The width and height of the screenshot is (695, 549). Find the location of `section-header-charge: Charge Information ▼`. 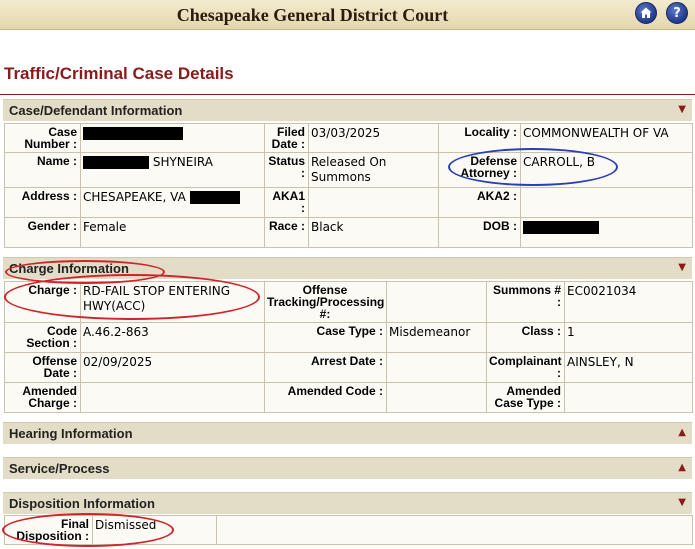

section-header-charge: Charge Information ▼ is located at coordinates (347, 268).